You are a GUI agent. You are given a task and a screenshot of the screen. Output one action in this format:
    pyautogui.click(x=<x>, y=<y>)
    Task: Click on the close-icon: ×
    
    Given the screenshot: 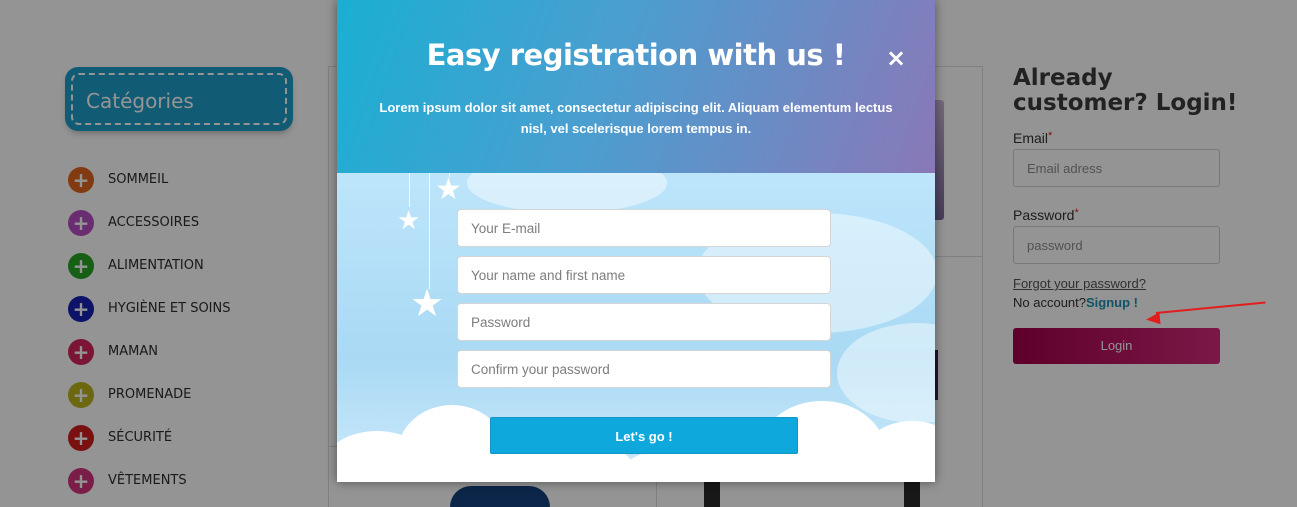 What is the action you would take?
    pyautogui.click(x=896, y=58)
    